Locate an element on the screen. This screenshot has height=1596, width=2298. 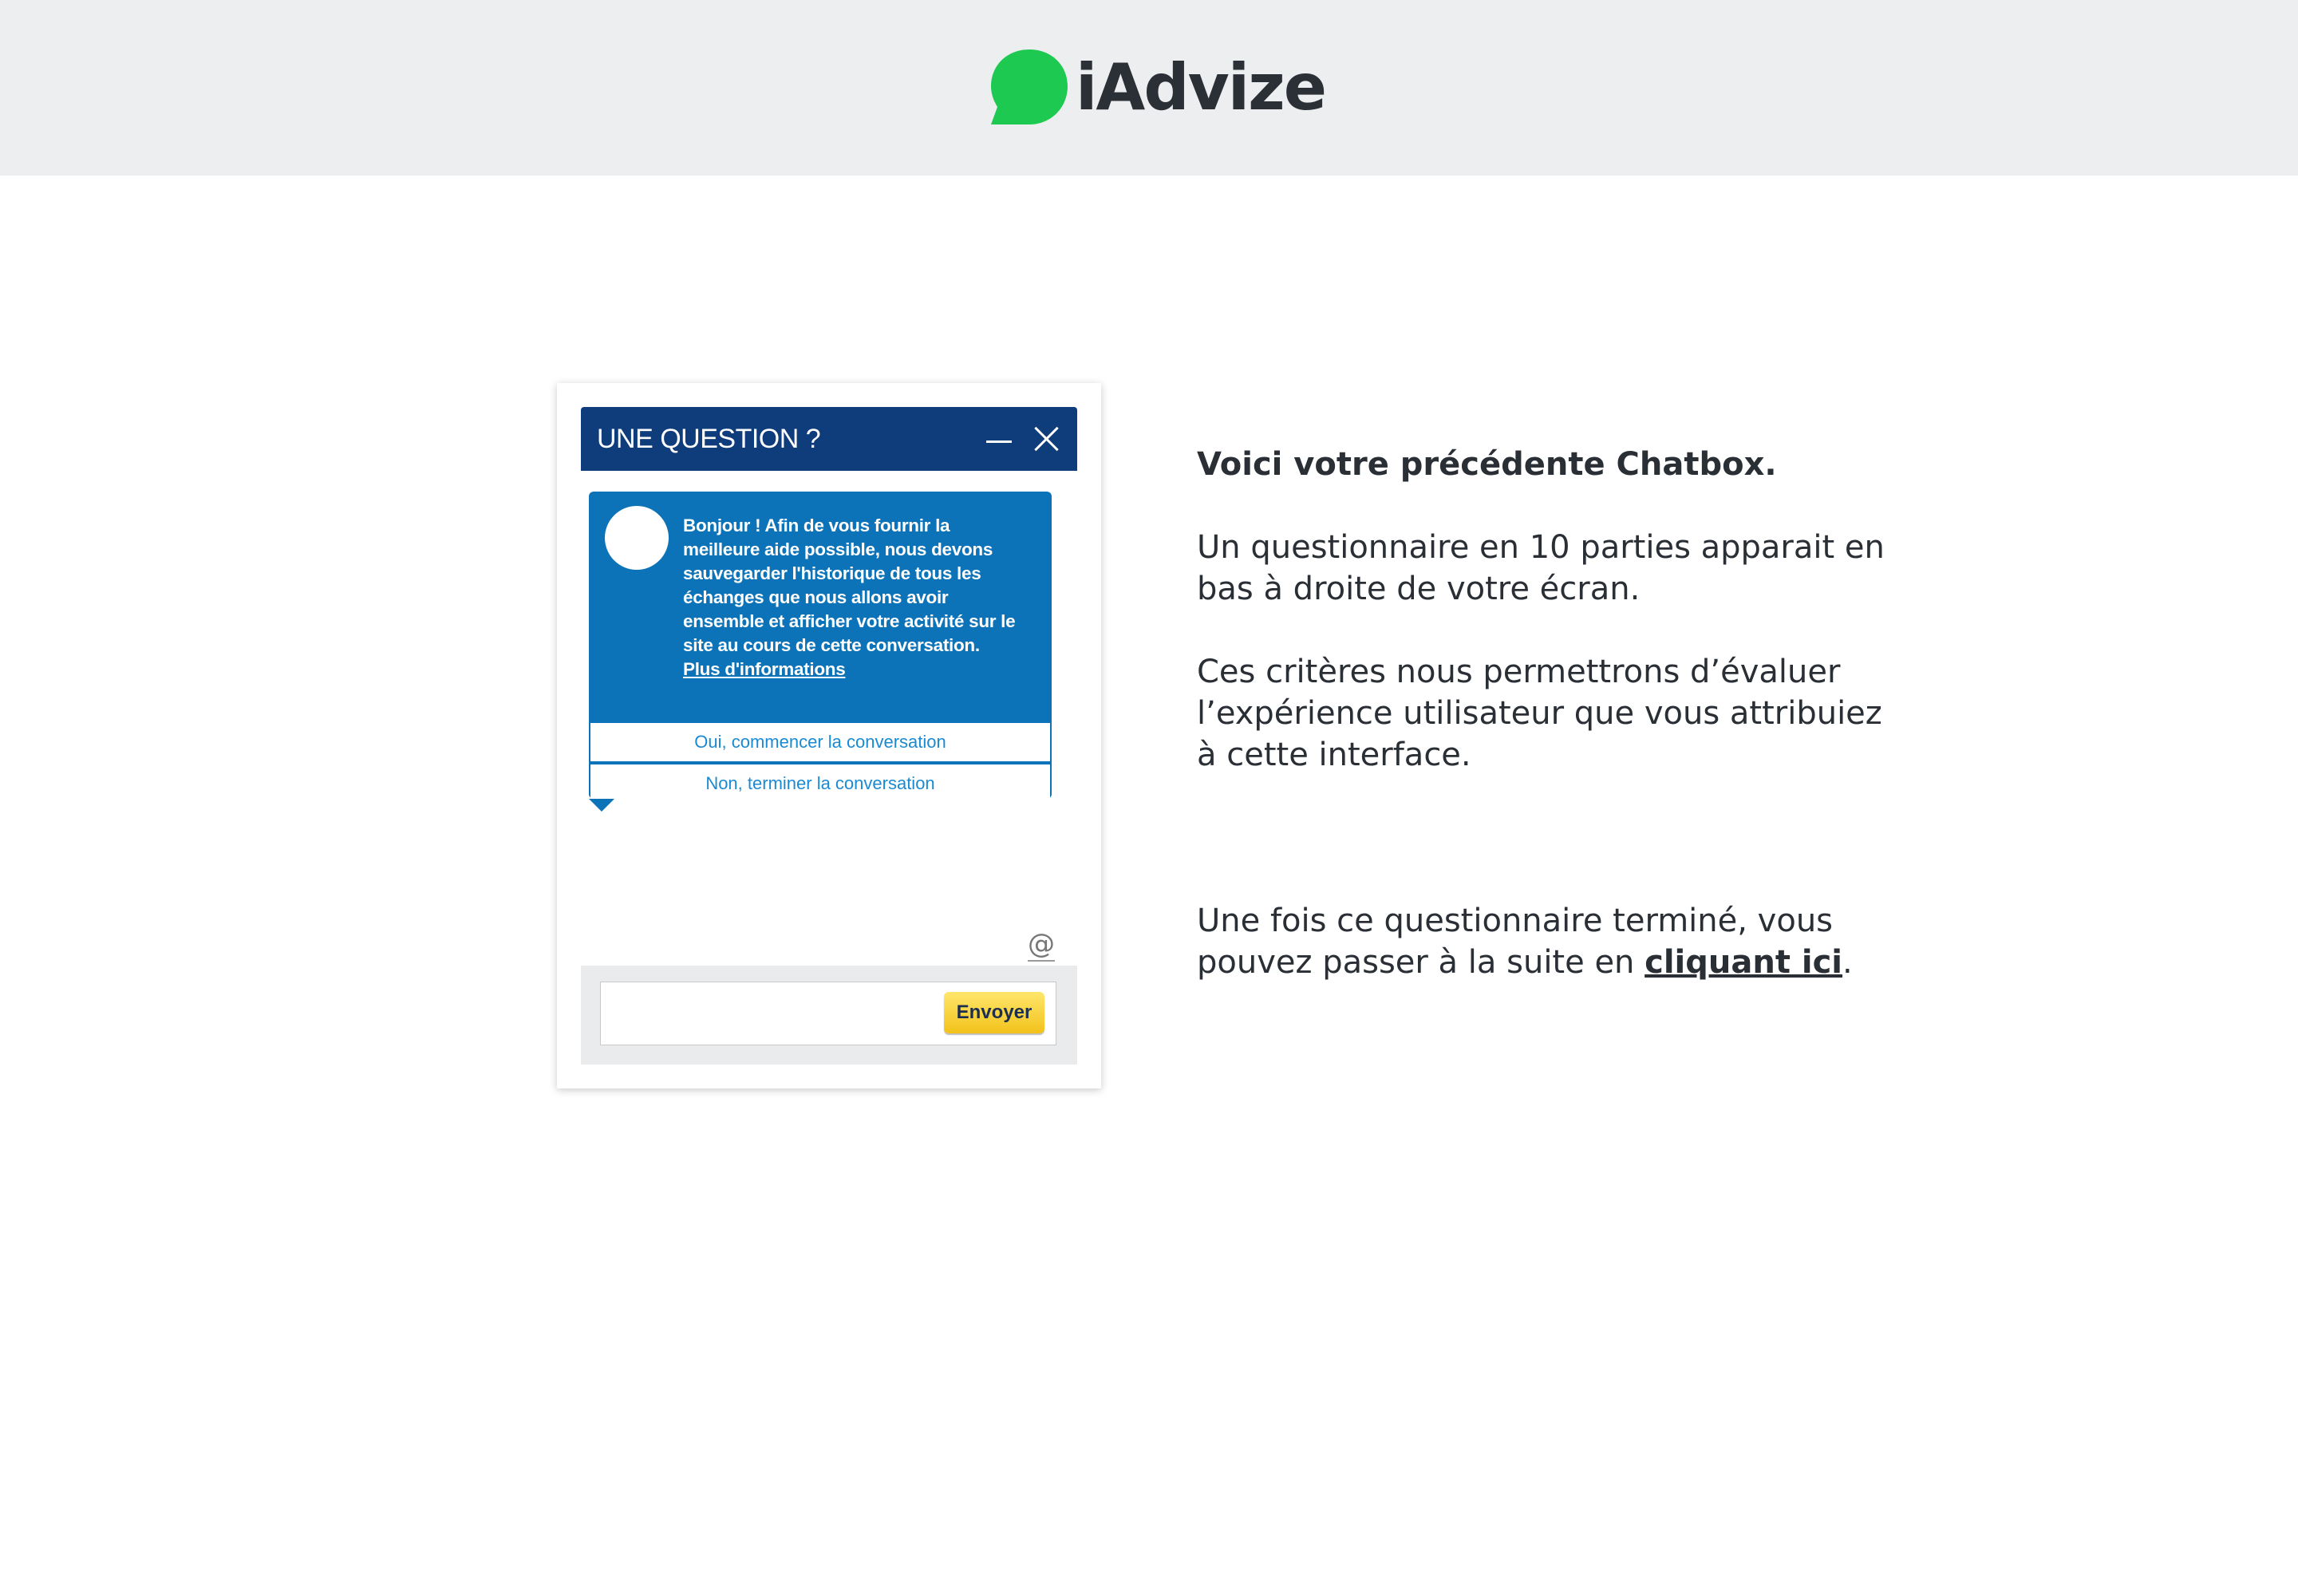
top-bar: iAdvize is located at coordinates (1149, 88).